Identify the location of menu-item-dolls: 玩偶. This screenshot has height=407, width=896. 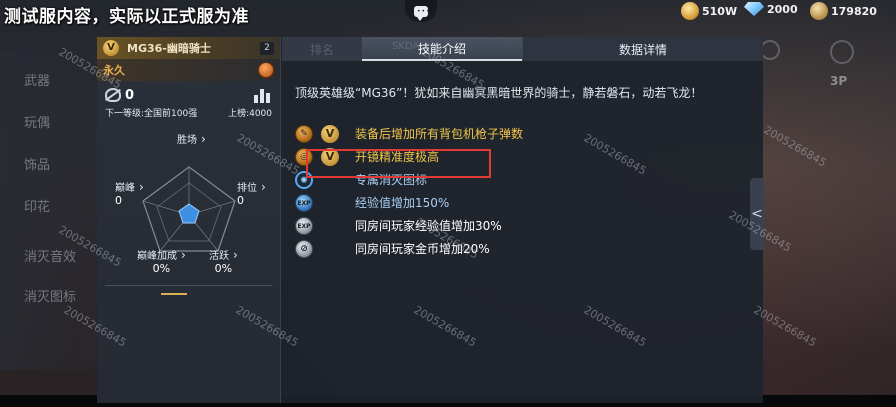
(37, 121).